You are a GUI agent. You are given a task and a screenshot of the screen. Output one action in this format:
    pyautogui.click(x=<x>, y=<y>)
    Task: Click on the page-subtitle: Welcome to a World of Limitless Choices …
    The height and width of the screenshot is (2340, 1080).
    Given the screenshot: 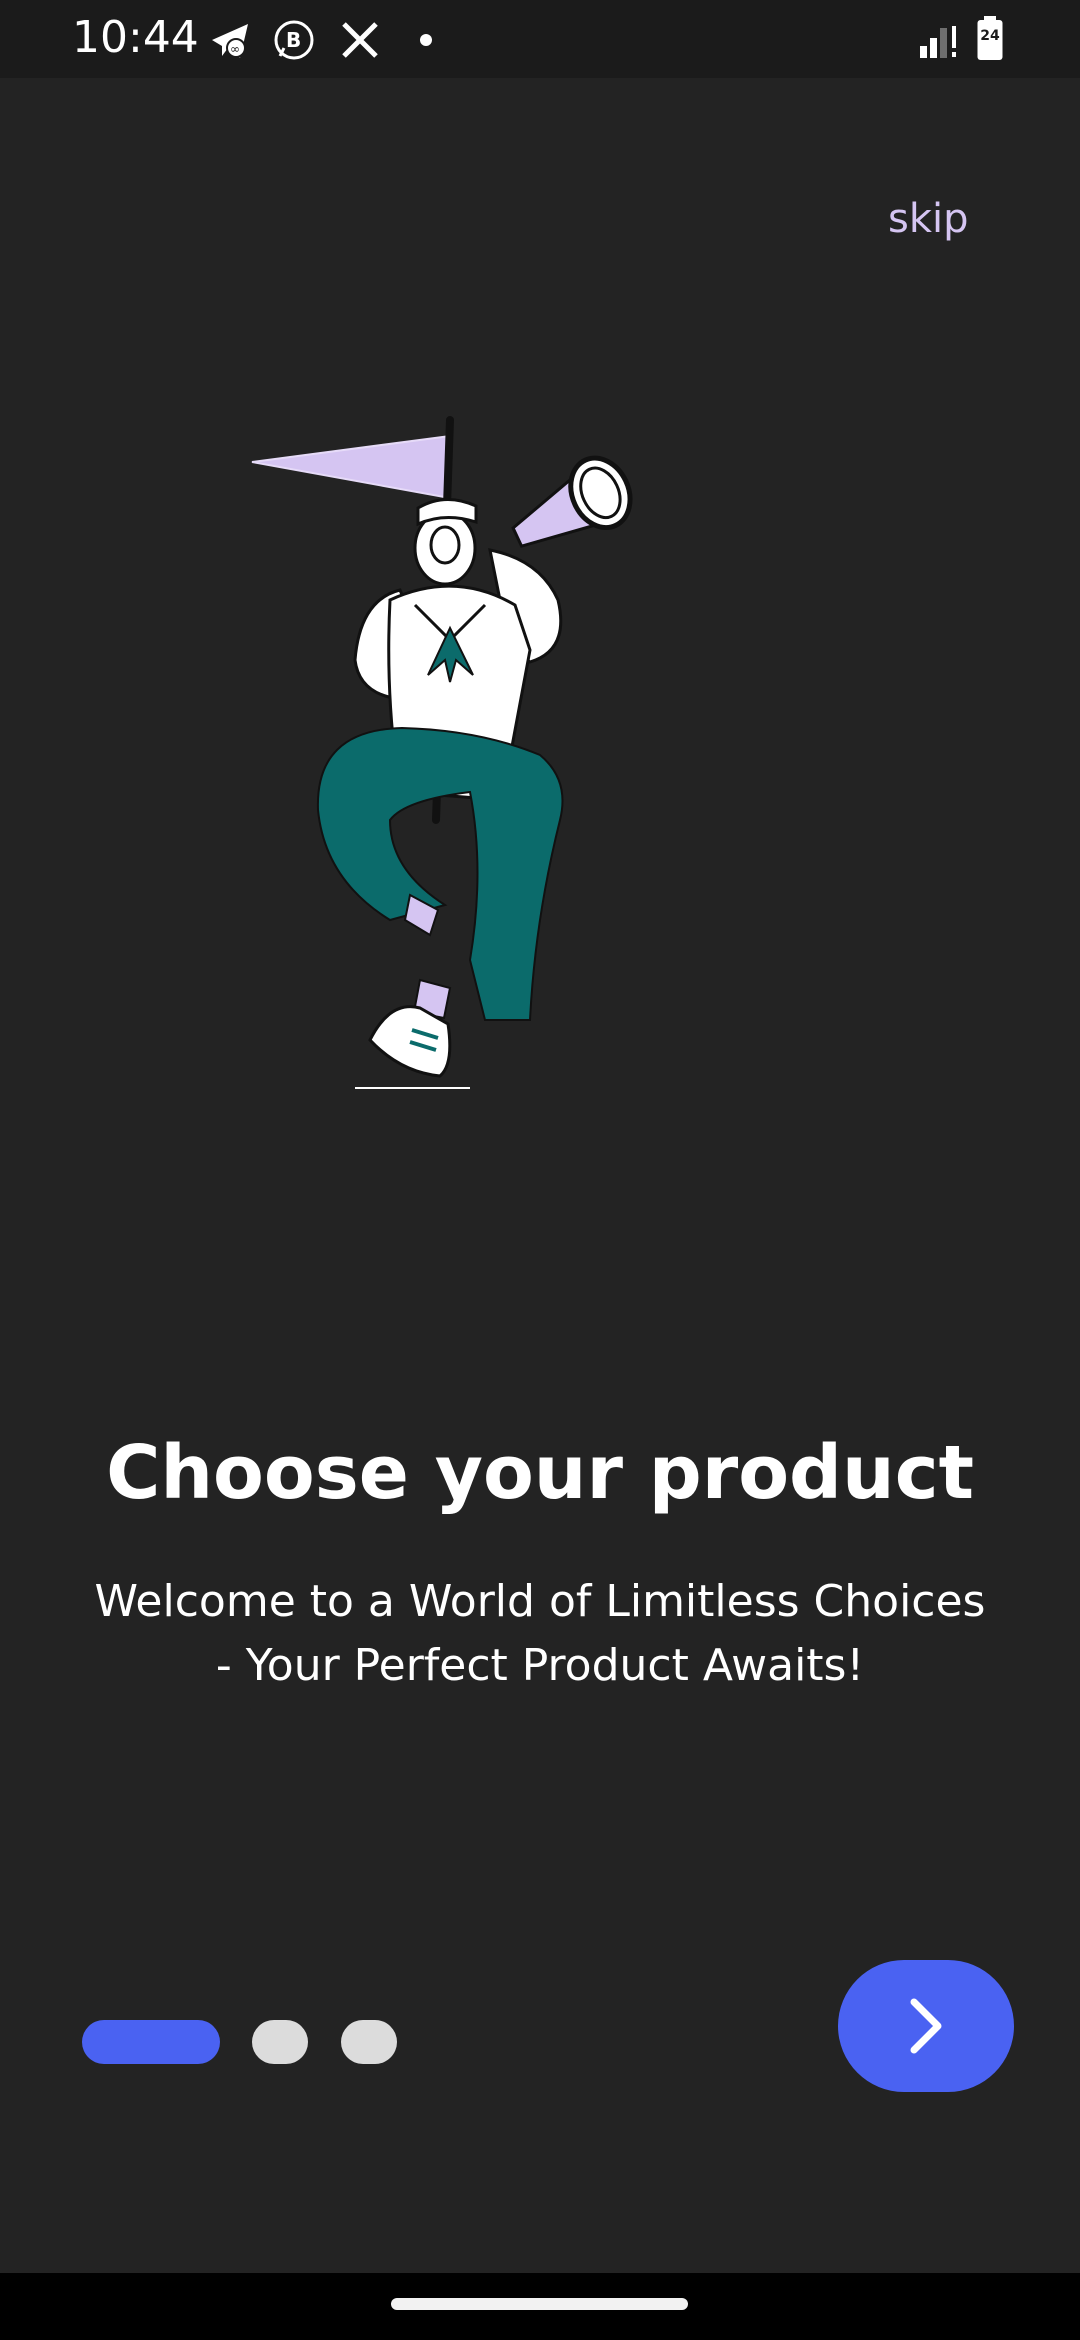 What is the action you would take?
    pyautogui.click(x=540, y=1634)
    